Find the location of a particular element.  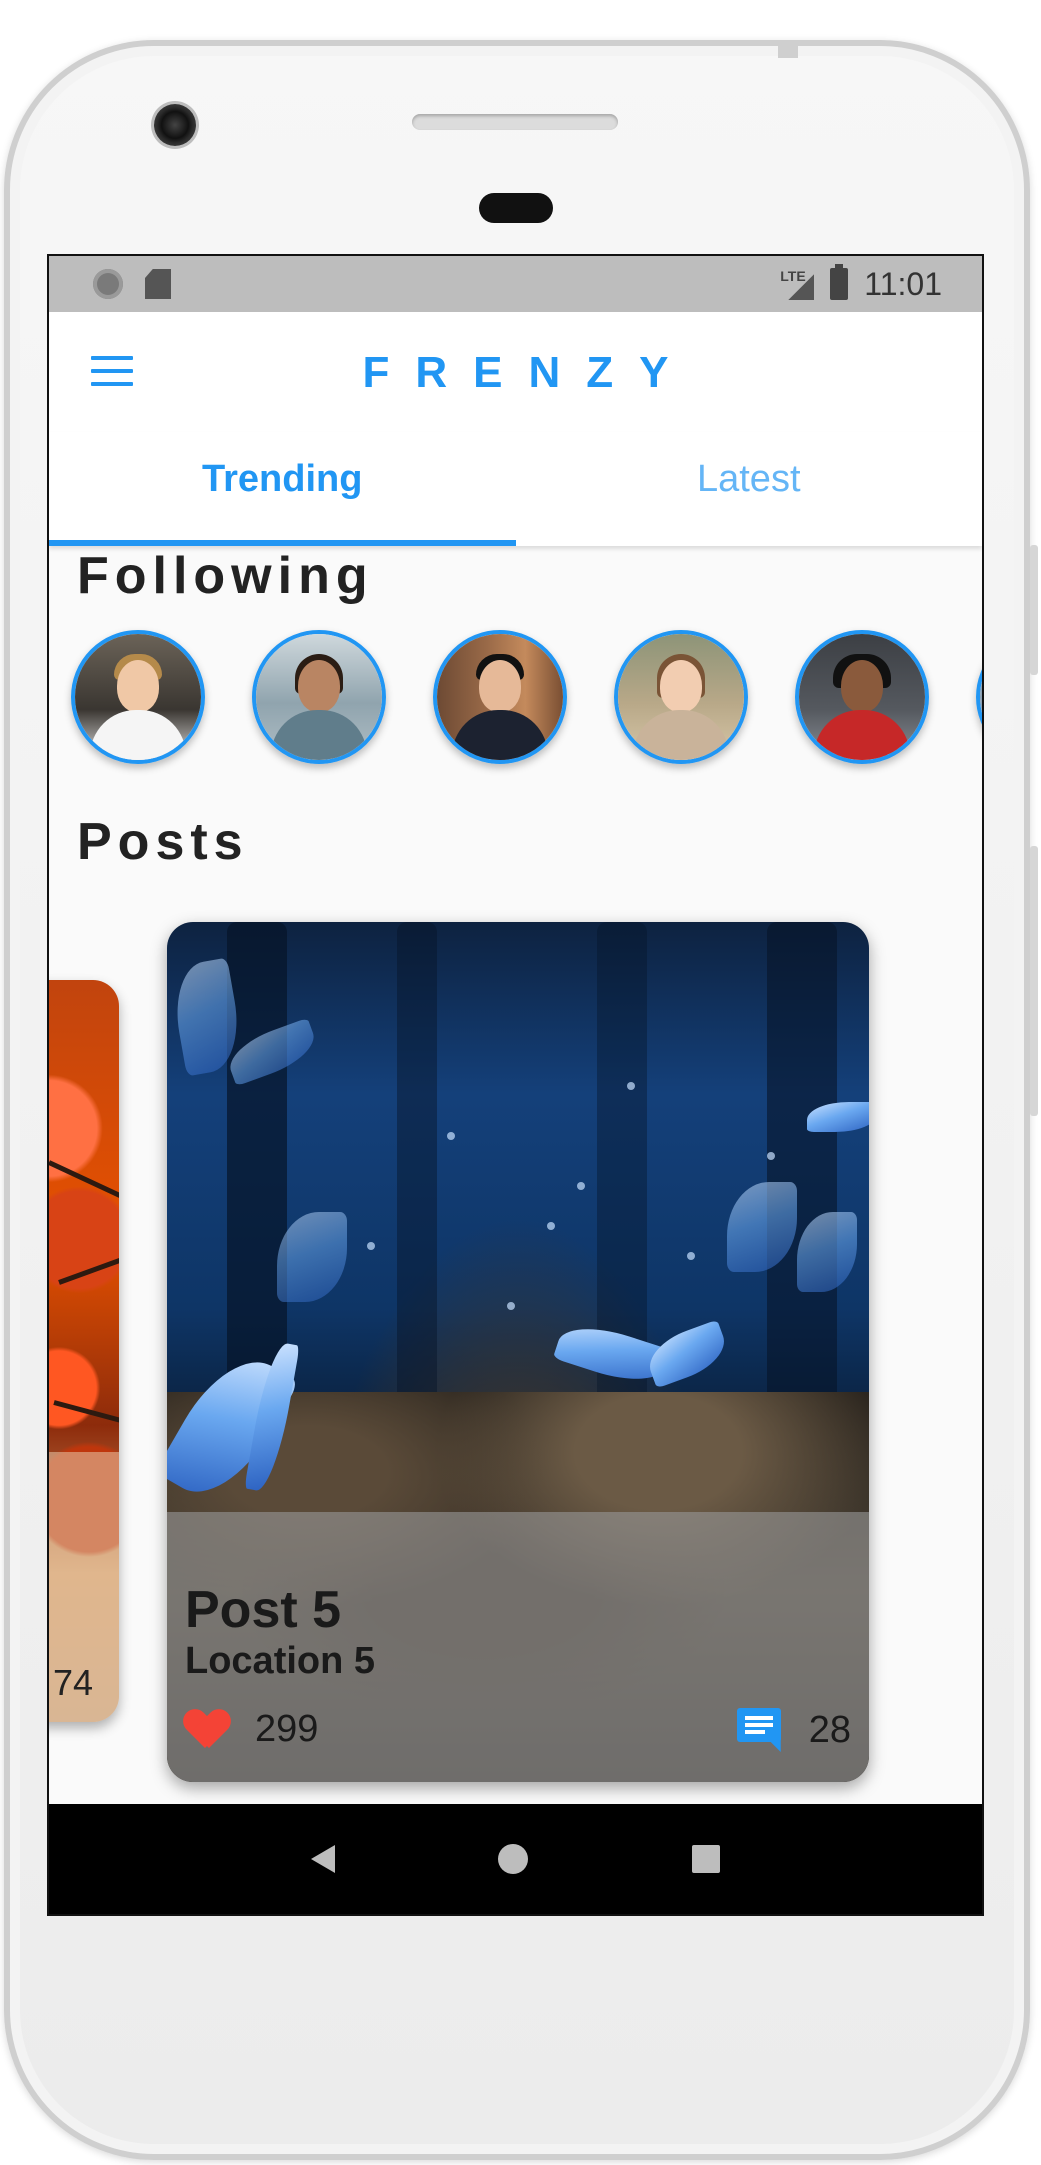

tab-latest: Latest is located at coordinates (749, 489).